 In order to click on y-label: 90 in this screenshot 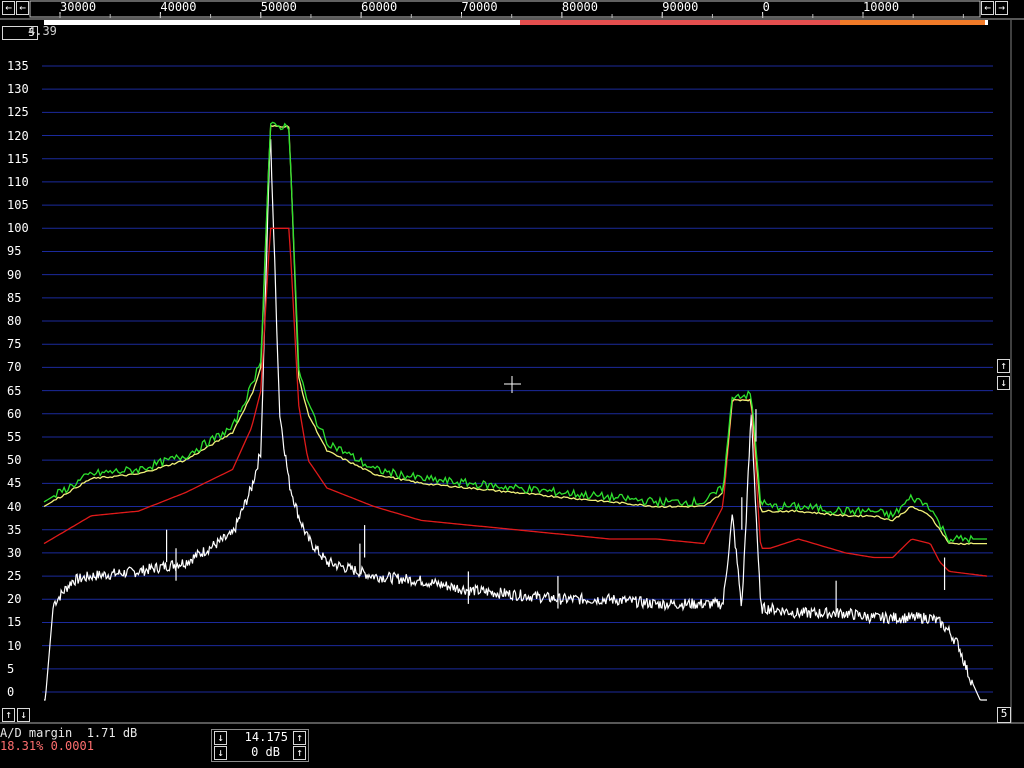, I will do `click(14, 274)`.